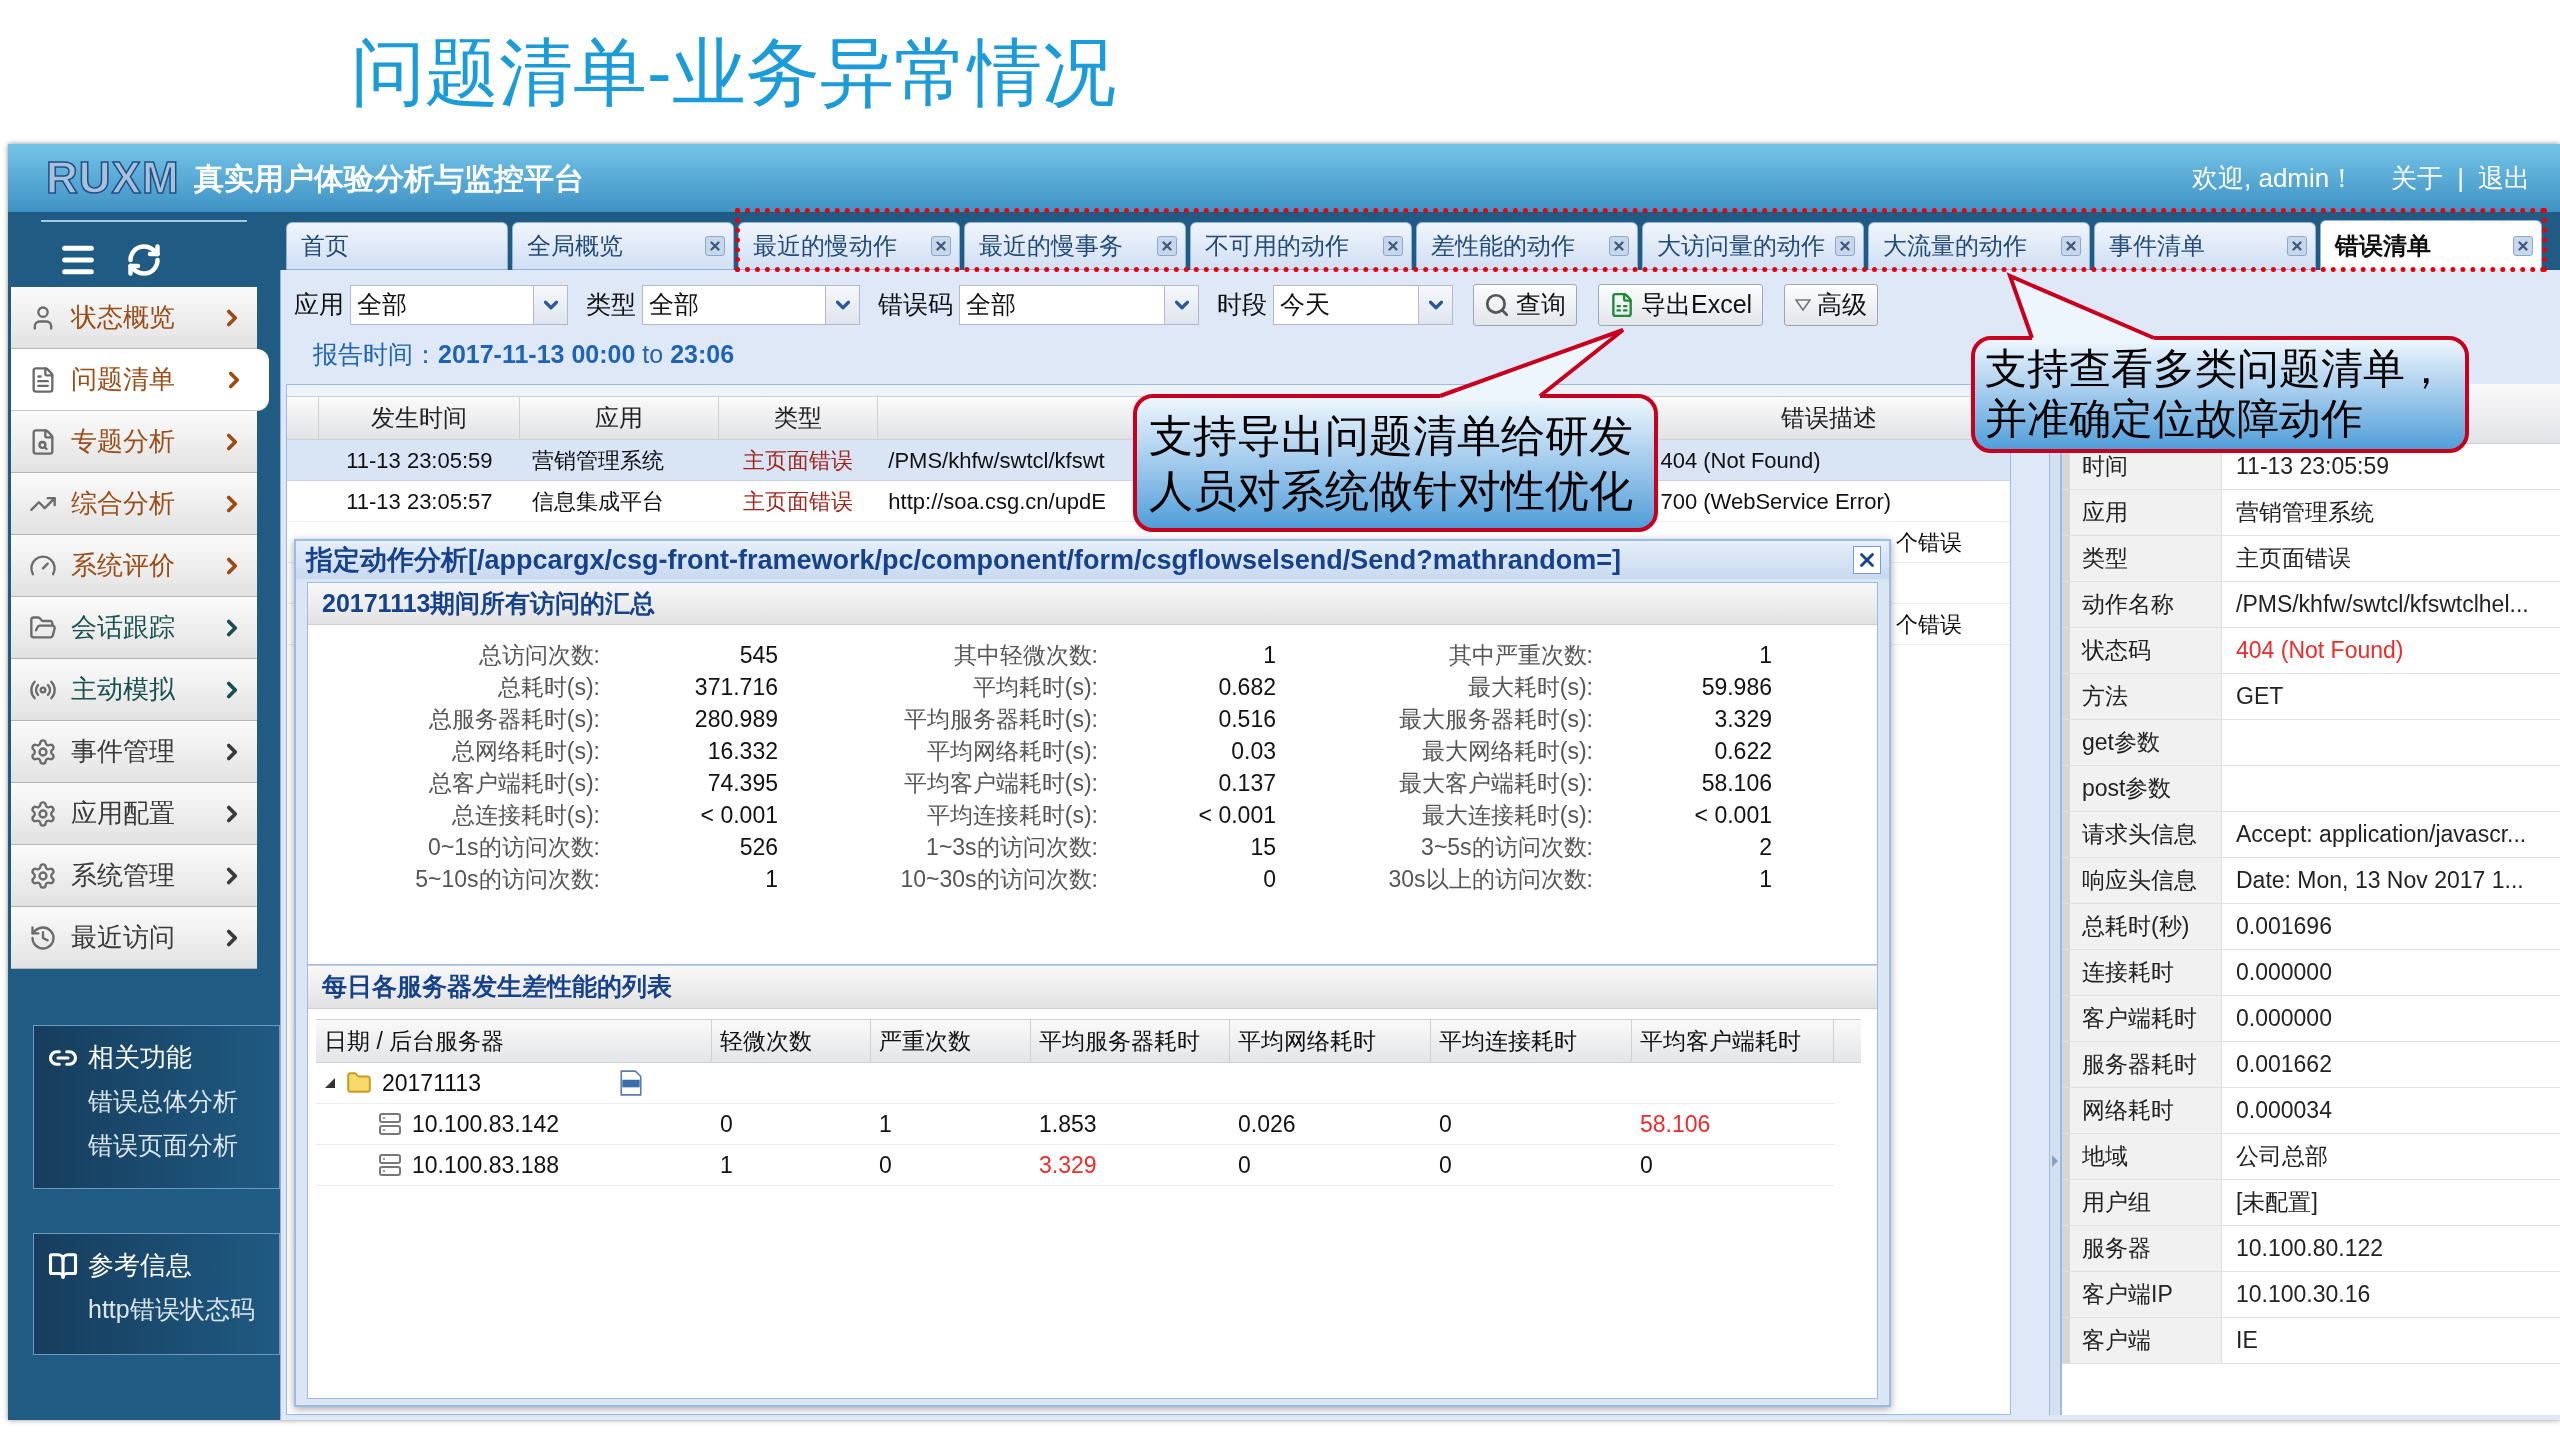 Image resolution: width=2560 pixels, height=1440 pixels. What do you see at coordinates (525, 751) in the screenshot?
I see `stat-label: 总网络耗时(s):` at bounding box center [525, 751].